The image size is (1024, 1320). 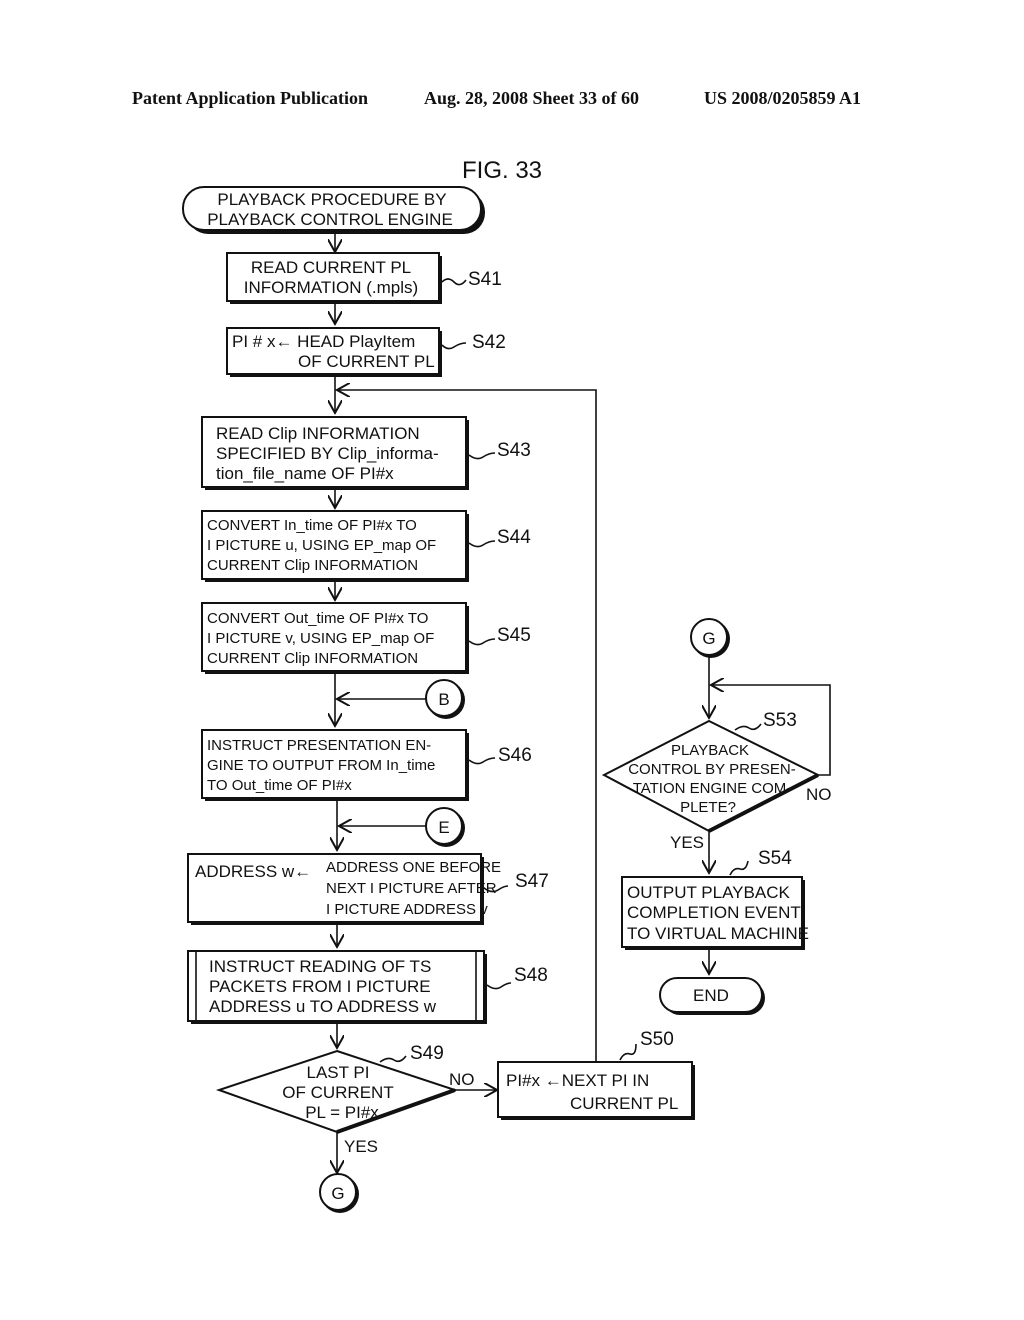 What do you see at coordinates (321, 765) in the screenshot?
I see `s46-line-2: GINE TO OUTPUT FROM In_time` at bounding box center [321, 765].